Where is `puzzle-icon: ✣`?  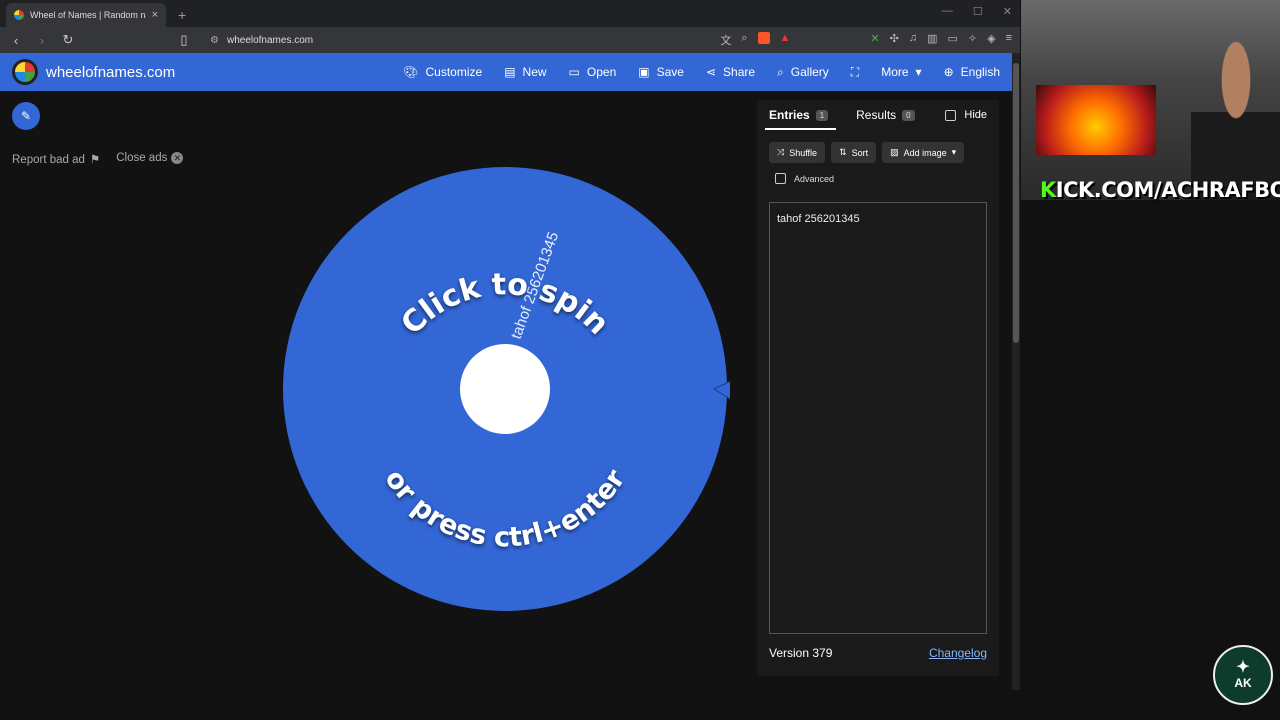
puzzle-icon: ✣ is located at coordinates (894, 40).